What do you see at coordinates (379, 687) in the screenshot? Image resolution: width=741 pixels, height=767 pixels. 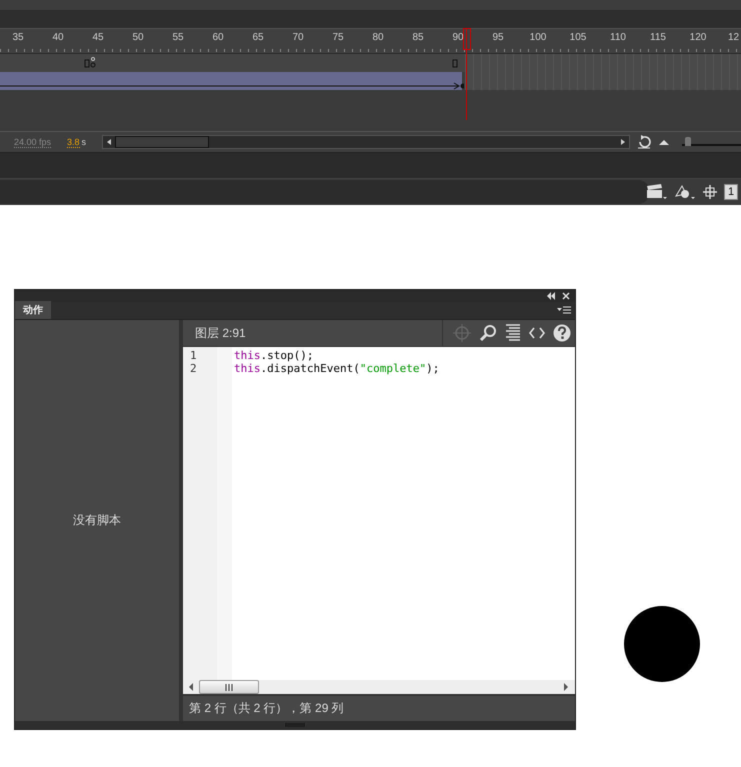 I see `editor-scrollbar` at bounding box center [379, 687].